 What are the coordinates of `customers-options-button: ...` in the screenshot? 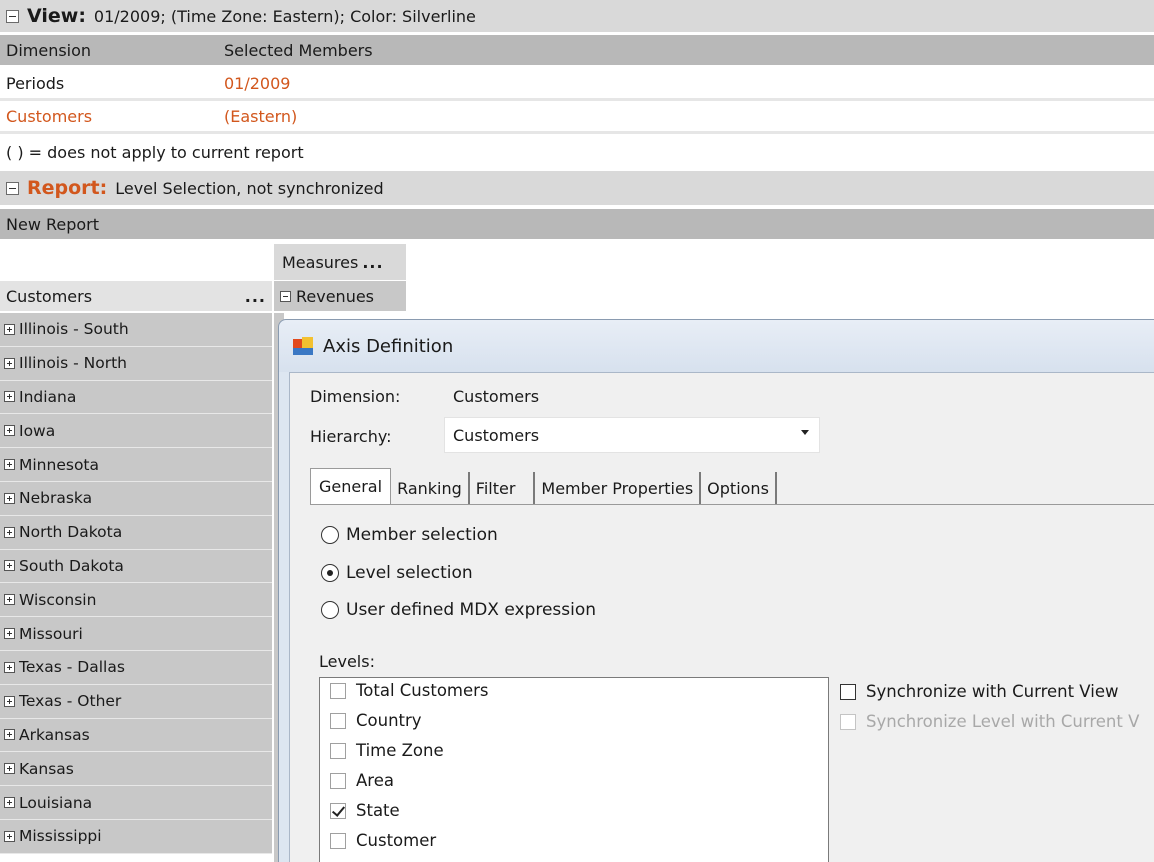 It's located at (255, 296).